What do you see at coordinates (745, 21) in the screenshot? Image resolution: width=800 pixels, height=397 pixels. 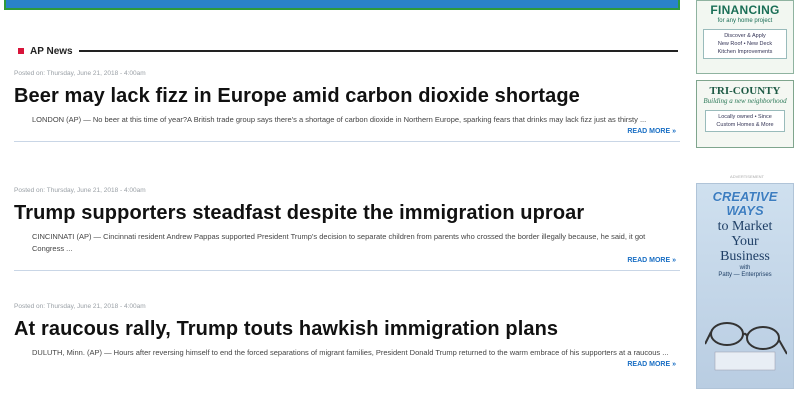 I see `financing-ad-subtitle: for any home project` at bounding box center [745, 21].